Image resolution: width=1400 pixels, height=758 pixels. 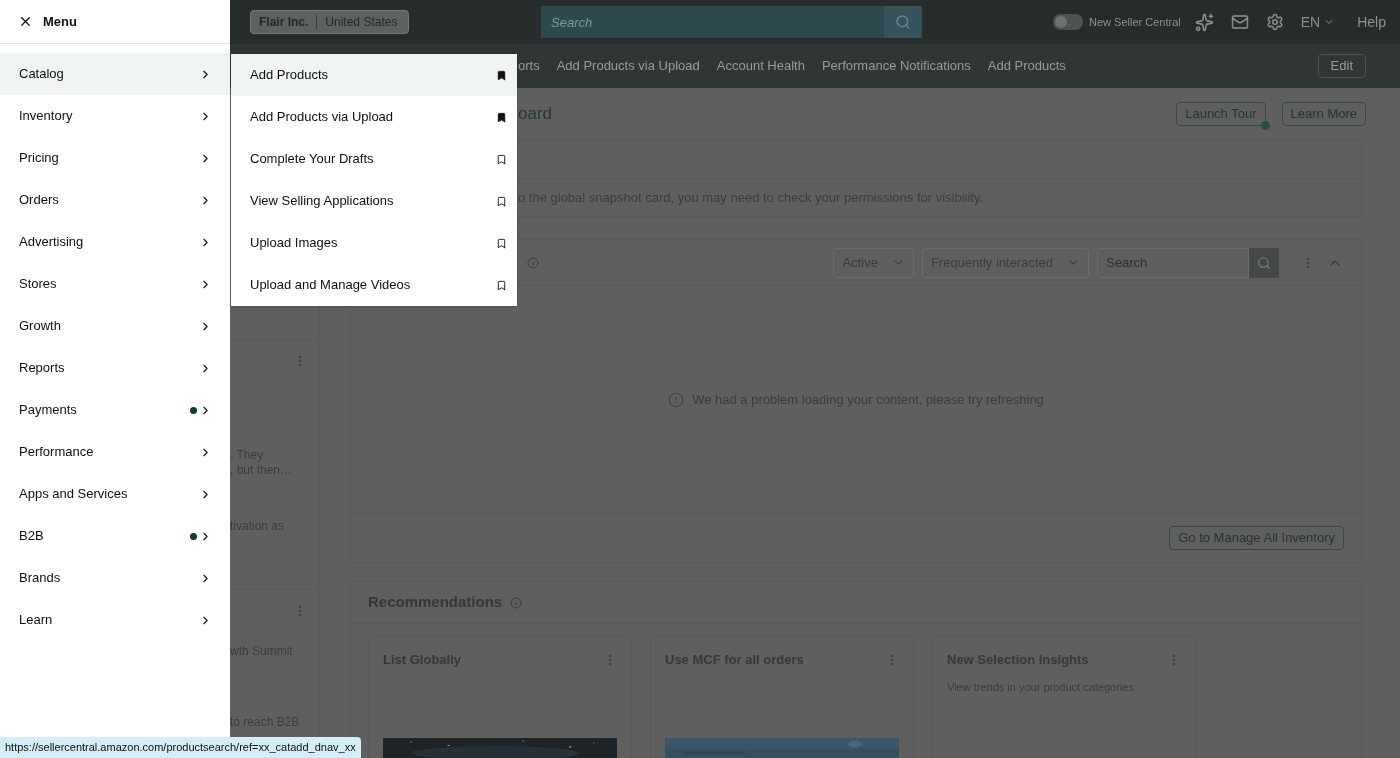 I want to click on submenu-item: Complete Your Drafts, so click(x=374, y=159).